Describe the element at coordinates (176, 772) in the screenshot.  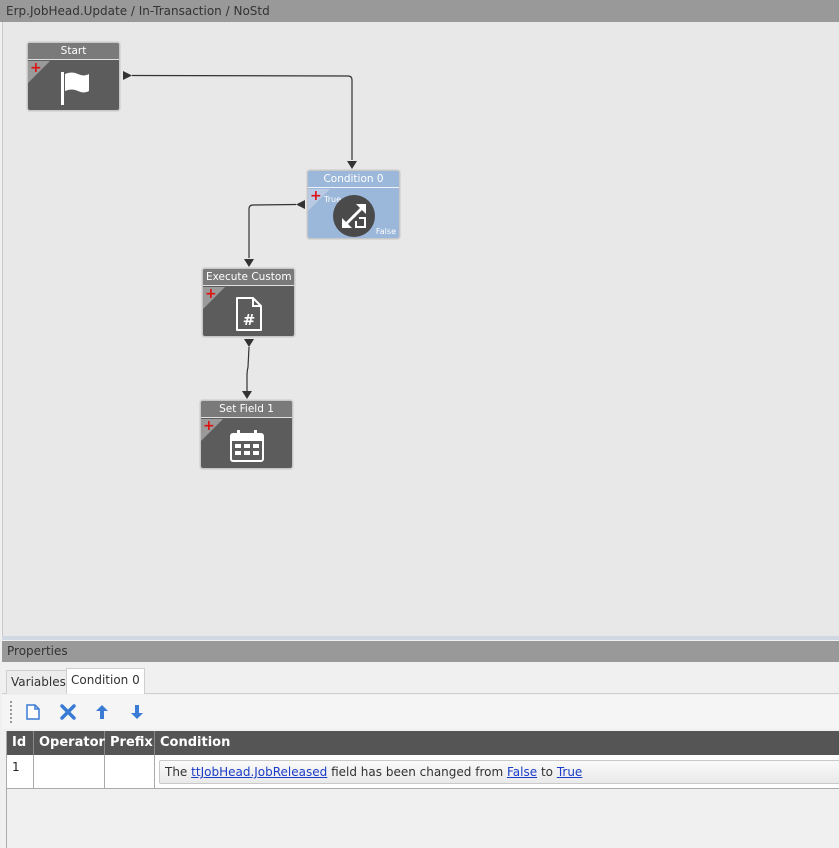
I see `condition-text-1: The` at that location.